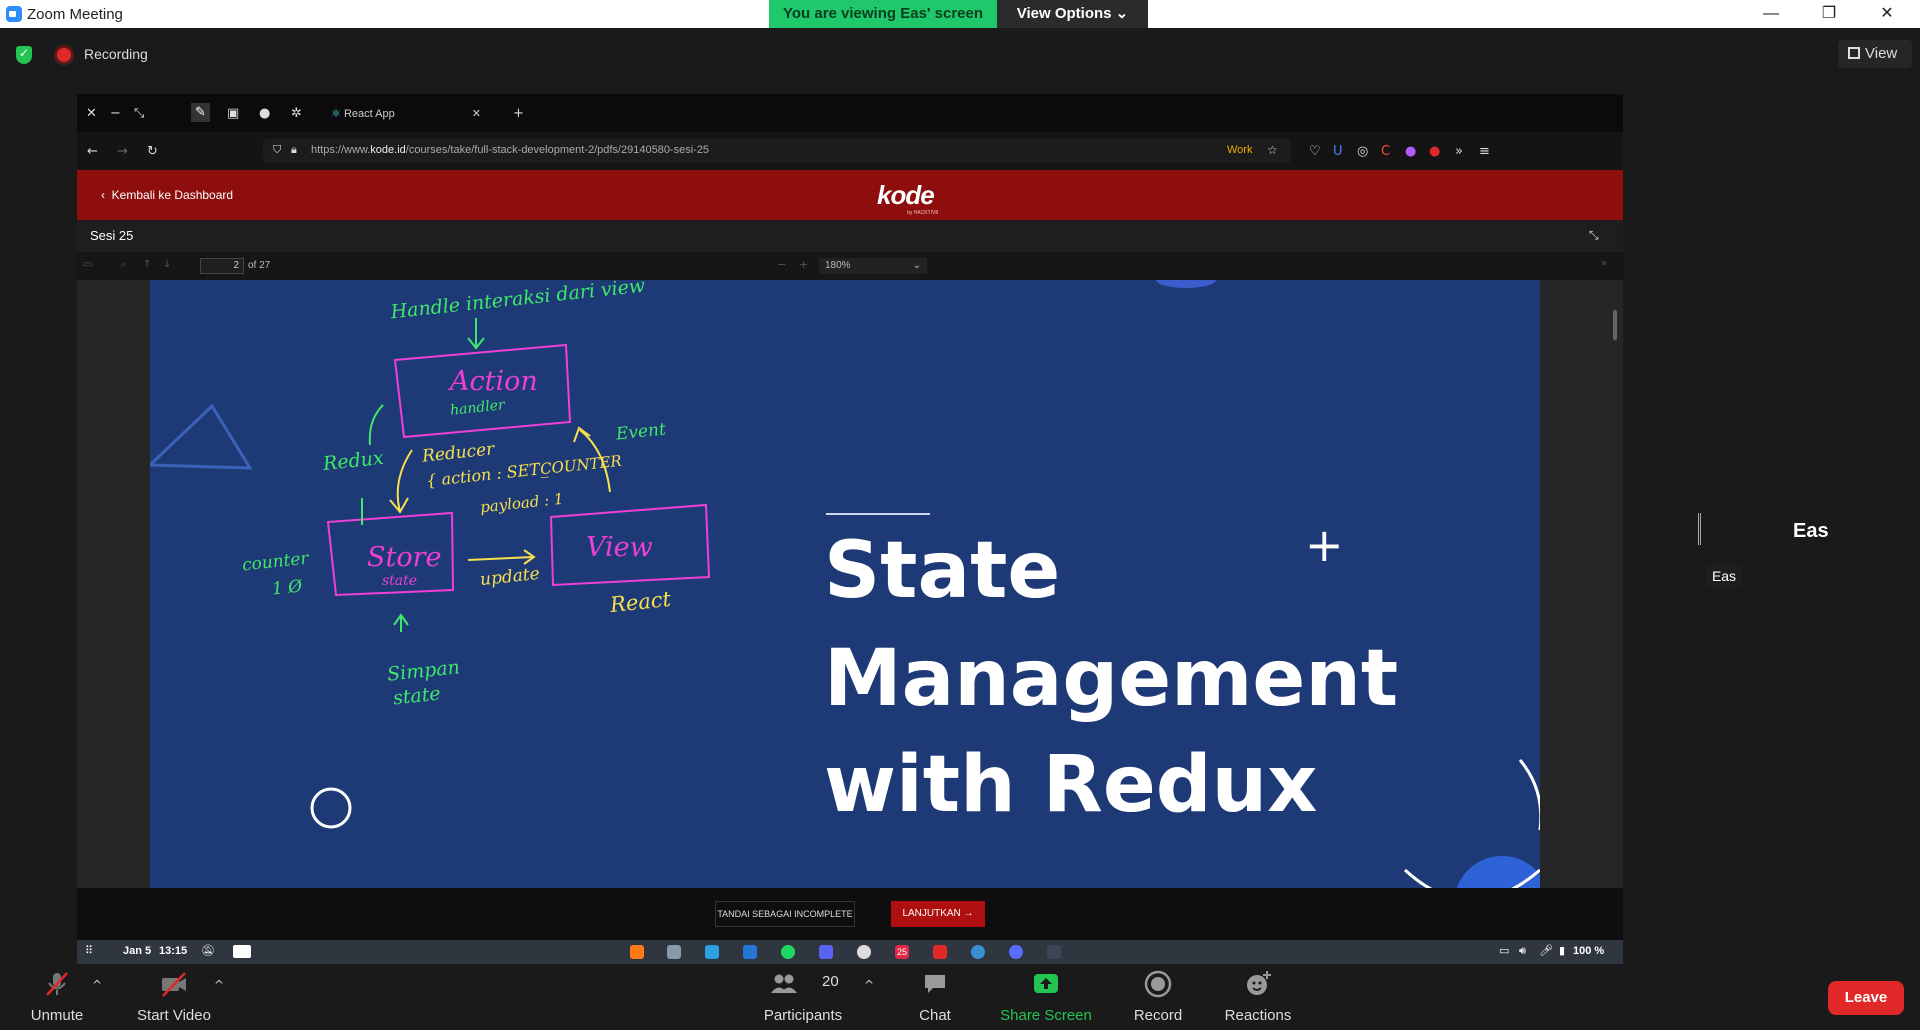 Image resolution: width=1920 pixels, height=1030 pixels. I want to click on recording-icon, so click(64, 55).